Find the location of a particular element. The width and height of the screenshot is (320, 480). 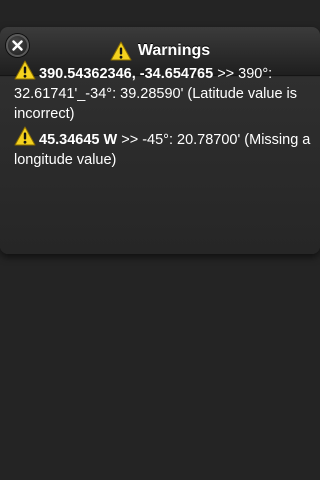

dialog-title-text: Warnings is located at coordinates (174, 50).